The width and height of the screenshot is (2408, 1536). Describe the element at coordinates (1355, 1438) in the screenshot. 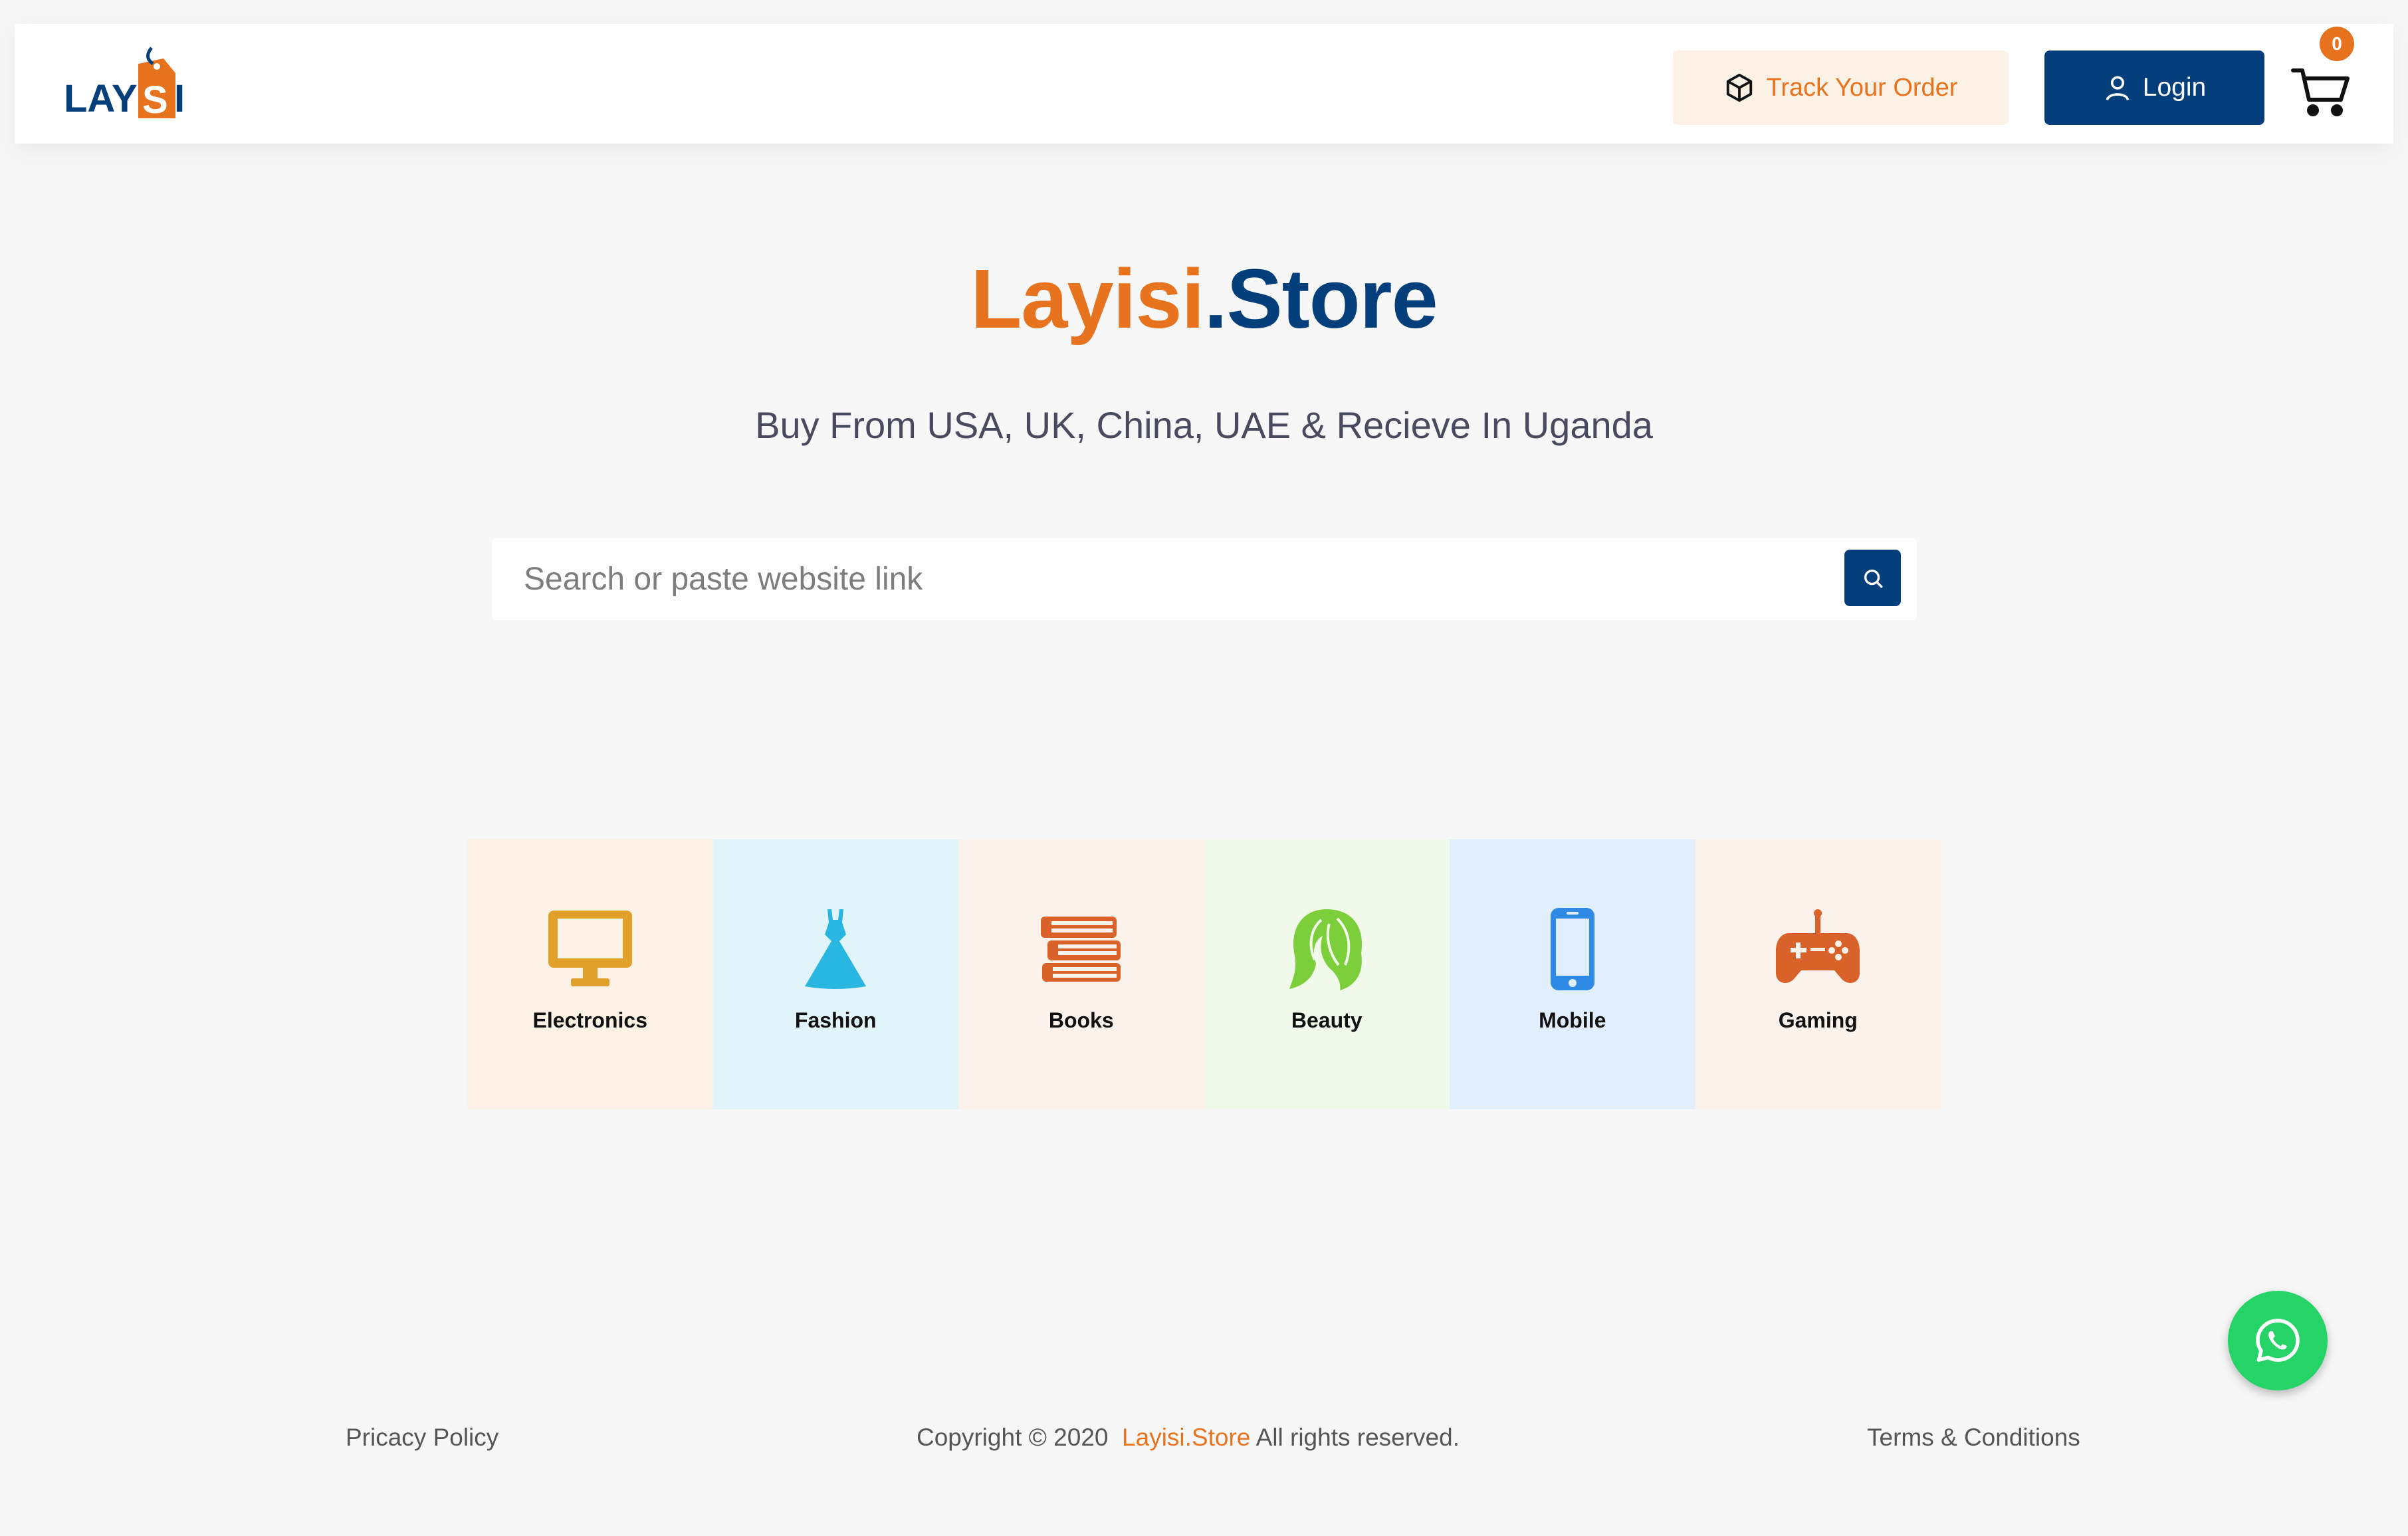

I see `copyright-suffix: All rights reserved.` at that location.